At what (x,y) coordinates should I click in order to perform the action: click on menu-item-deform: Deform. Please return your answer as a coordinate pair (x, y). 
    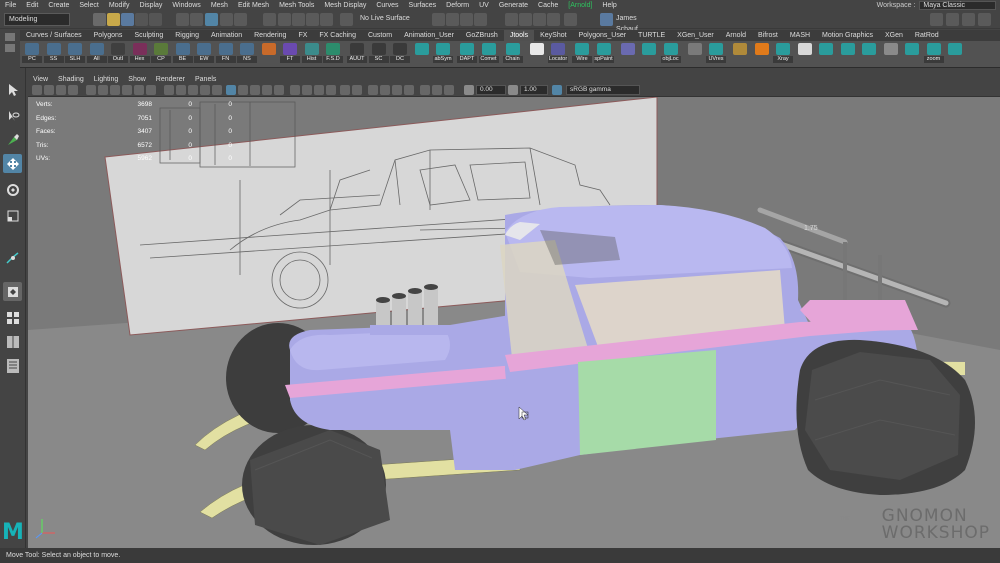
    Looking at the image, I should click on (457, 5).